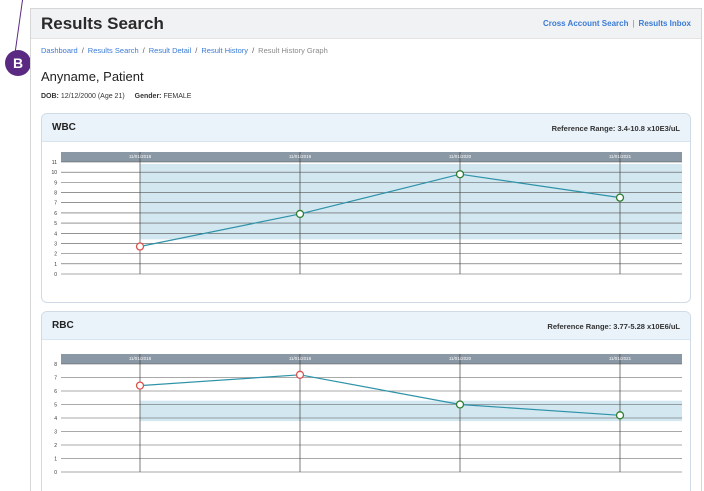 This screenshot has width=704, height=491. What do you see at coordinates (18, 63) in the screenshot?
I see `callout-badge: B` at bounding box center [18, 63].